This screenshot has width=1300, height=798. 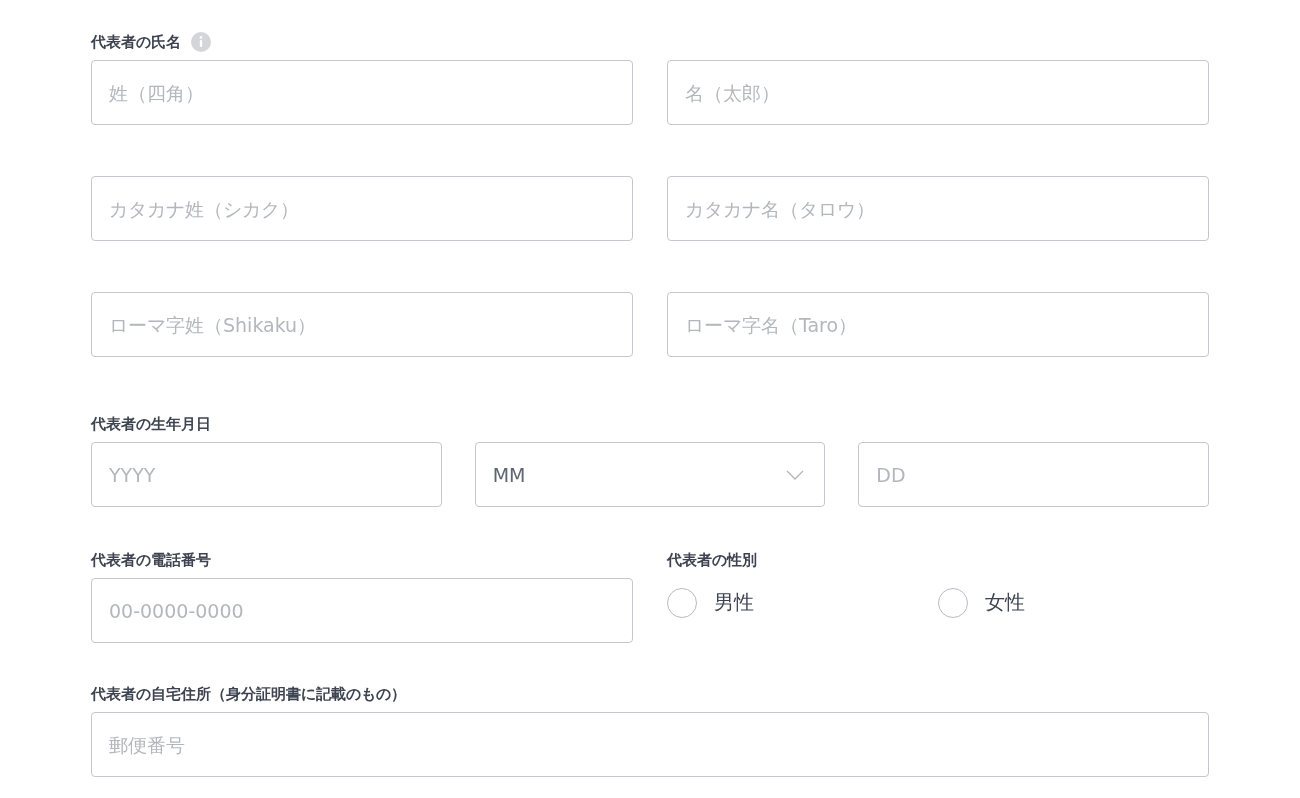 What do you see at coordinates (938, 208) in the screenshot?
I see `text-field: カタカナ名（タロウ）` at bounding box center [938, 208].